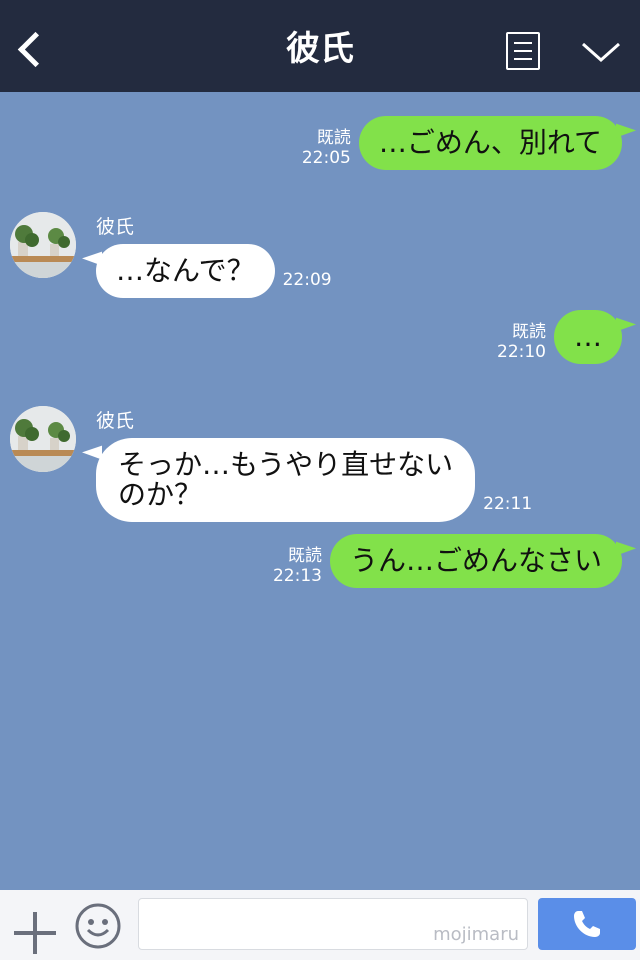 This screenshot has width=640, height=960. I want to click on back-chevron-icon, so click(30, 49).